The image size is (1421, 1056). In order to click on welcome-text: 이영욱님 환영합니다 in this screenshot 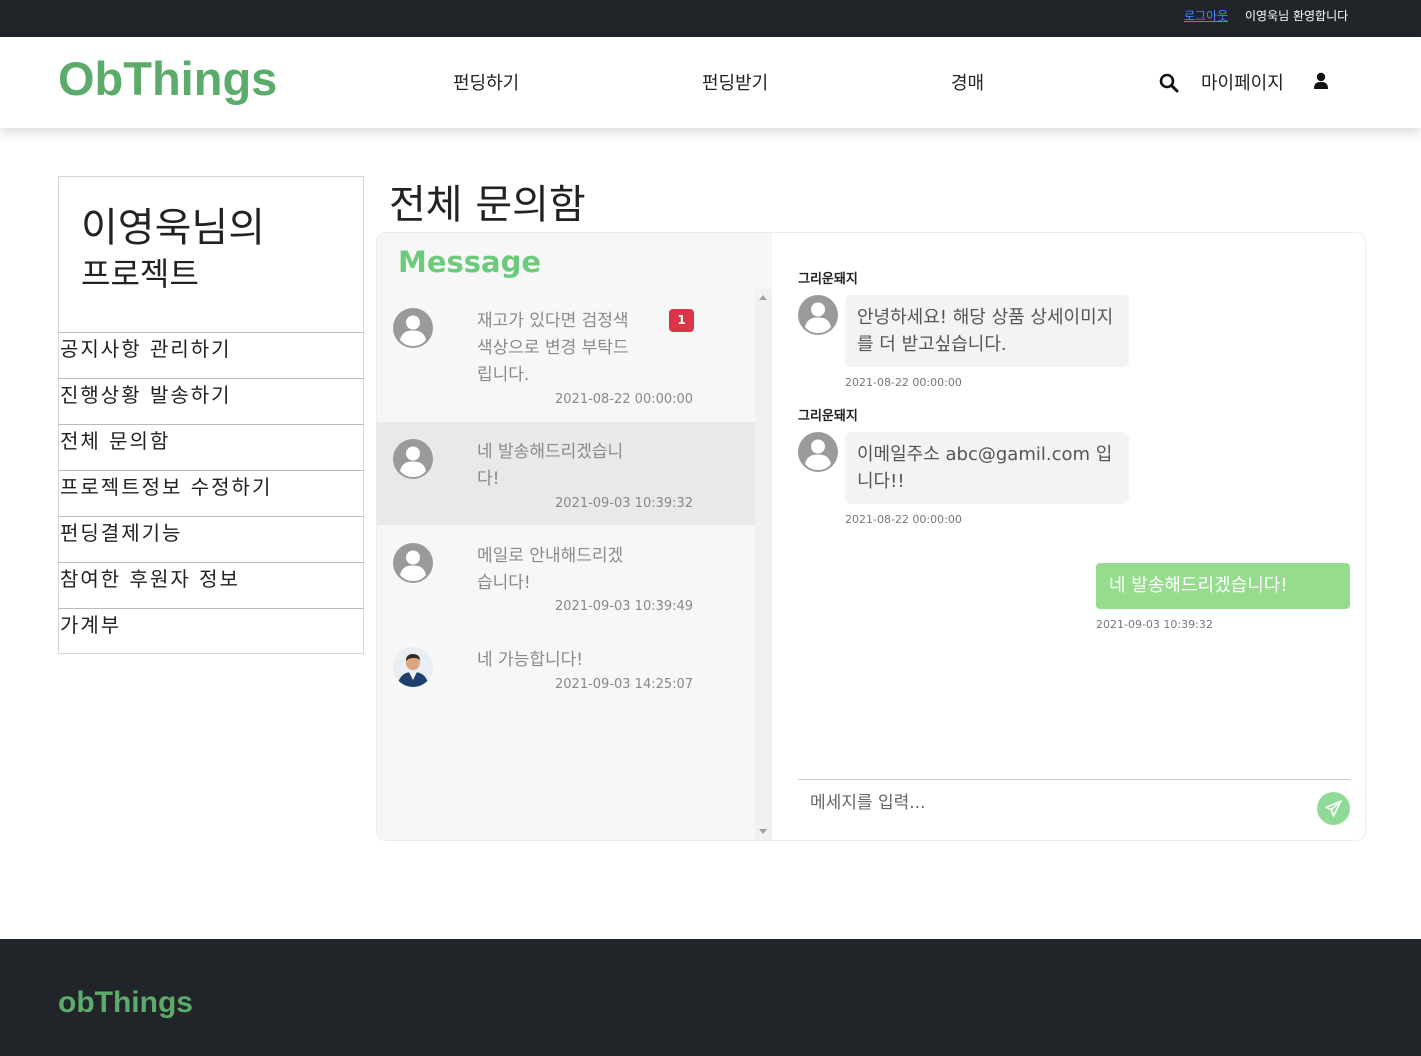, I will do `click(1297, 16)`.